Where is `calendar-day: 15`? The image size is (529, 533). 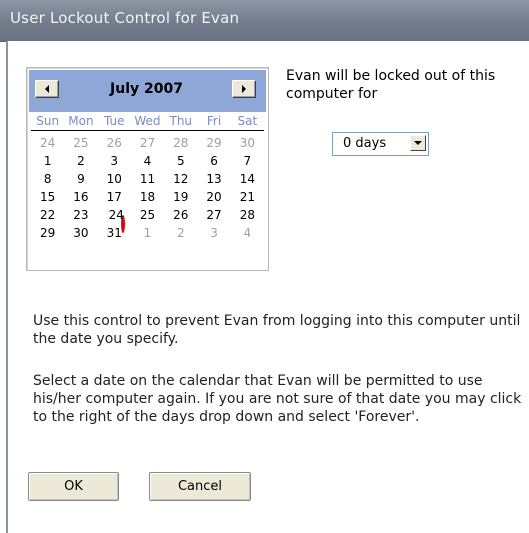 calendar-day: 15 is located at coordinates (47, 197).